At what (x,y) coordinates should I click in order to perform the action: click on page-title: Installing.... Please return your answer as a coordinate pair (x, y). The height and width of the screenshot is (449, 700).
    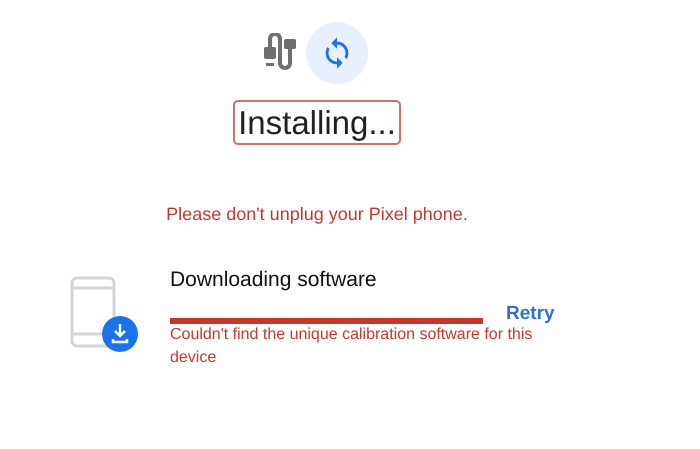
    Looking at the image, I should click on (317, 123).